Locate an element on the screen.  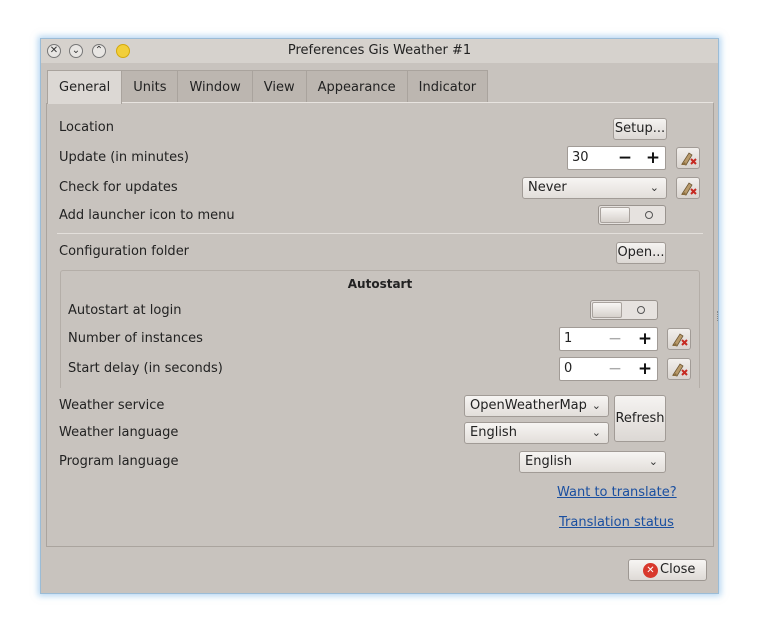
check-updates-value: Never is located at coordinates (547, 187).